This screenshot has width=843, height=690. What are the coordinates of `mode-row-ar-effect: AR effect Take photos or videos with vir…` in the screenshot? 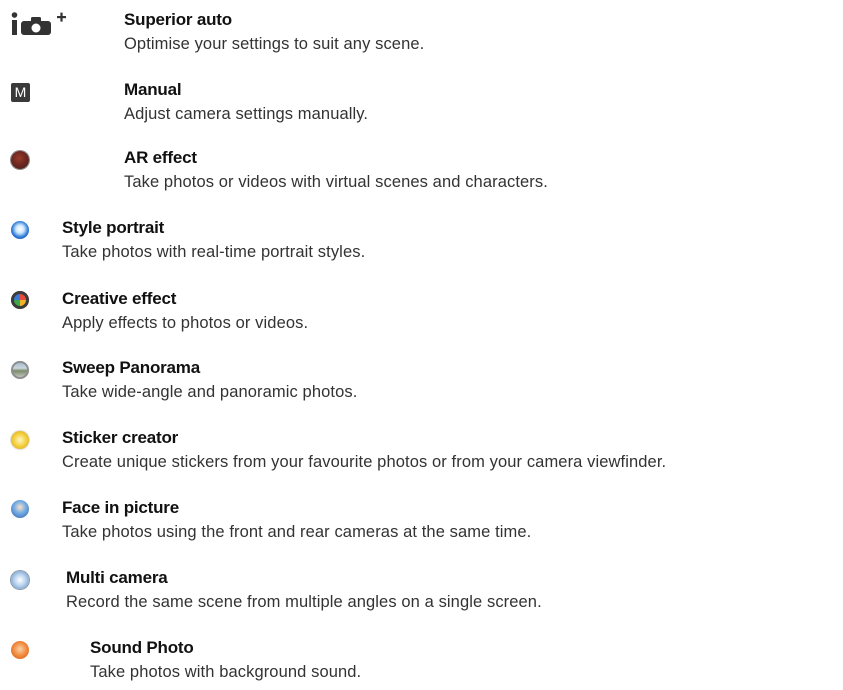 It's located at (421, 174).